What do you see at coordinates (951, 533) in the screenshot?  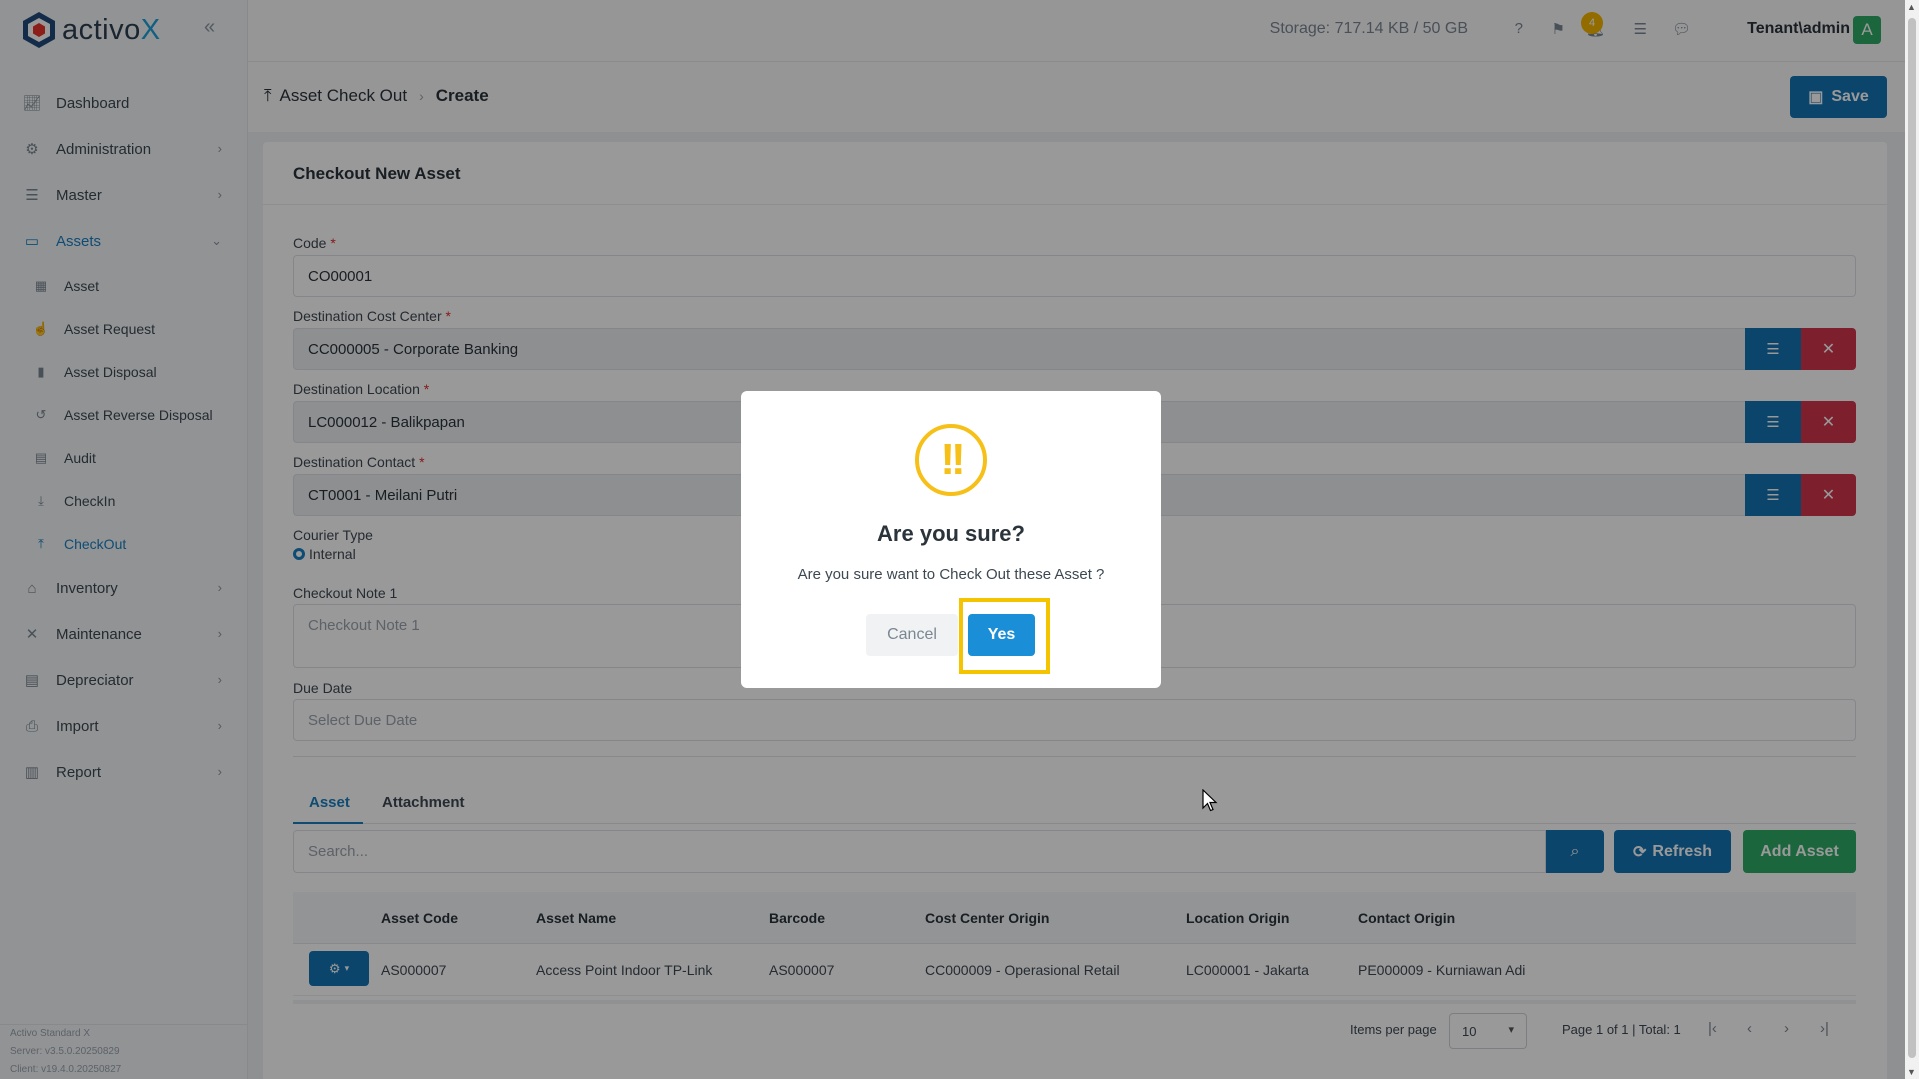 I see `dialog-title: Are you sure?` at bounding box center [951, 533].